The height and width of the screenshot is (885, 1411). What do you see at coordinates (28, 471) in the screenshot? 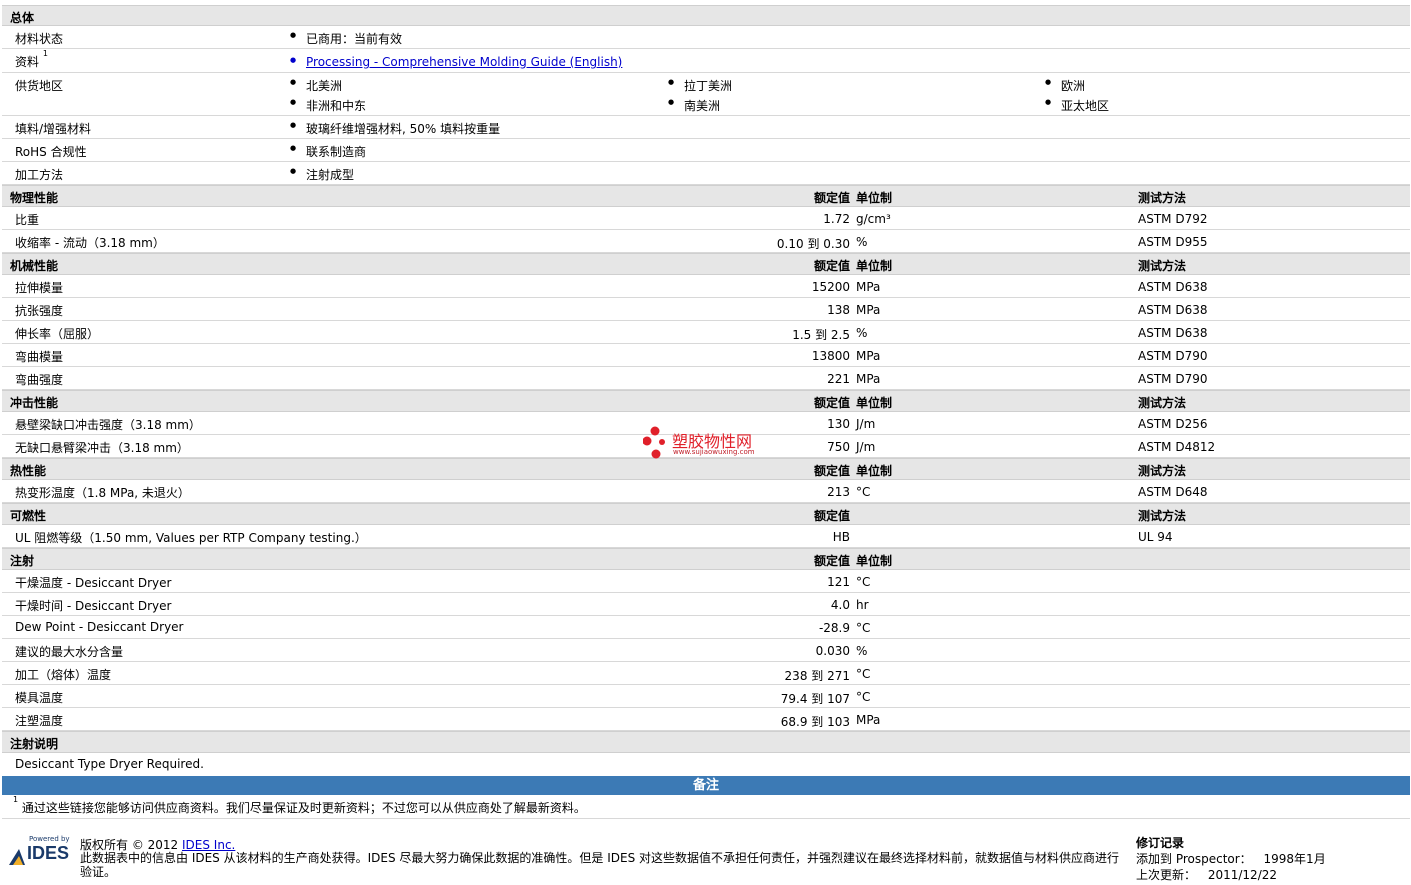
I see `section-title: 热性能` at bounding box center [28, 471].